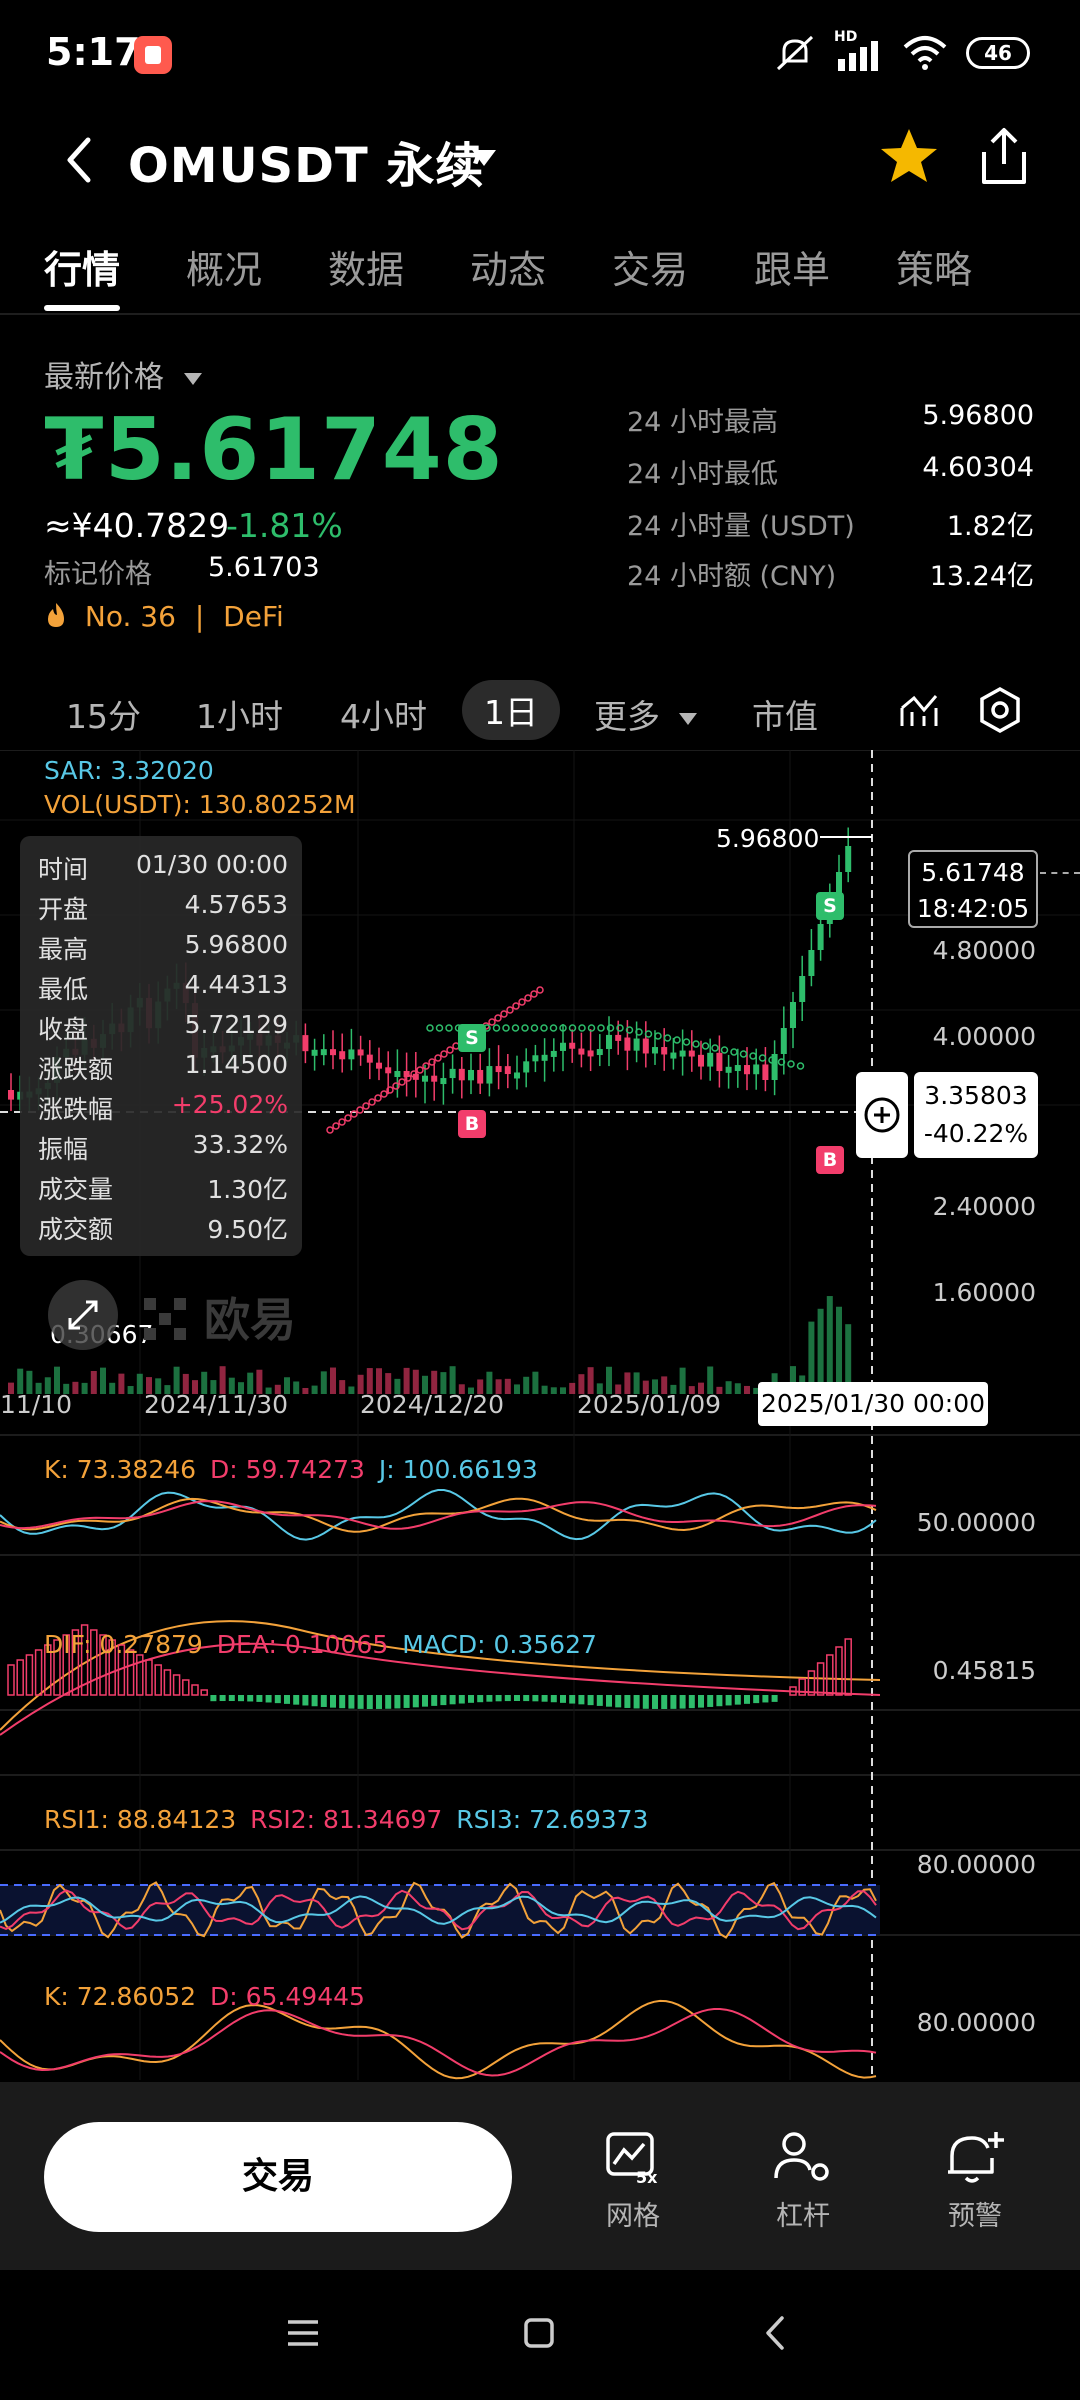 The image size is (1080, 2400). What do you see at coordinates (63, 1149) in the screenshot?
I see `tt-key: 振幅` at bounding box center [63, 1149].